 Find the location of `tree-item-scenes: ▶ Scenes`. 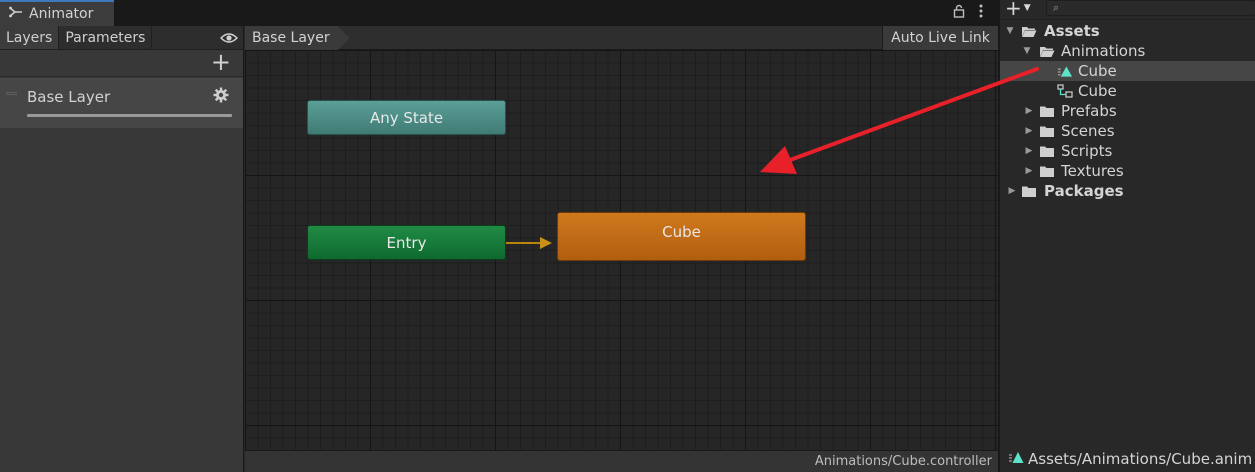

tree-item-scenes: ▶ Scenes is located at coordinates (1127, 131).